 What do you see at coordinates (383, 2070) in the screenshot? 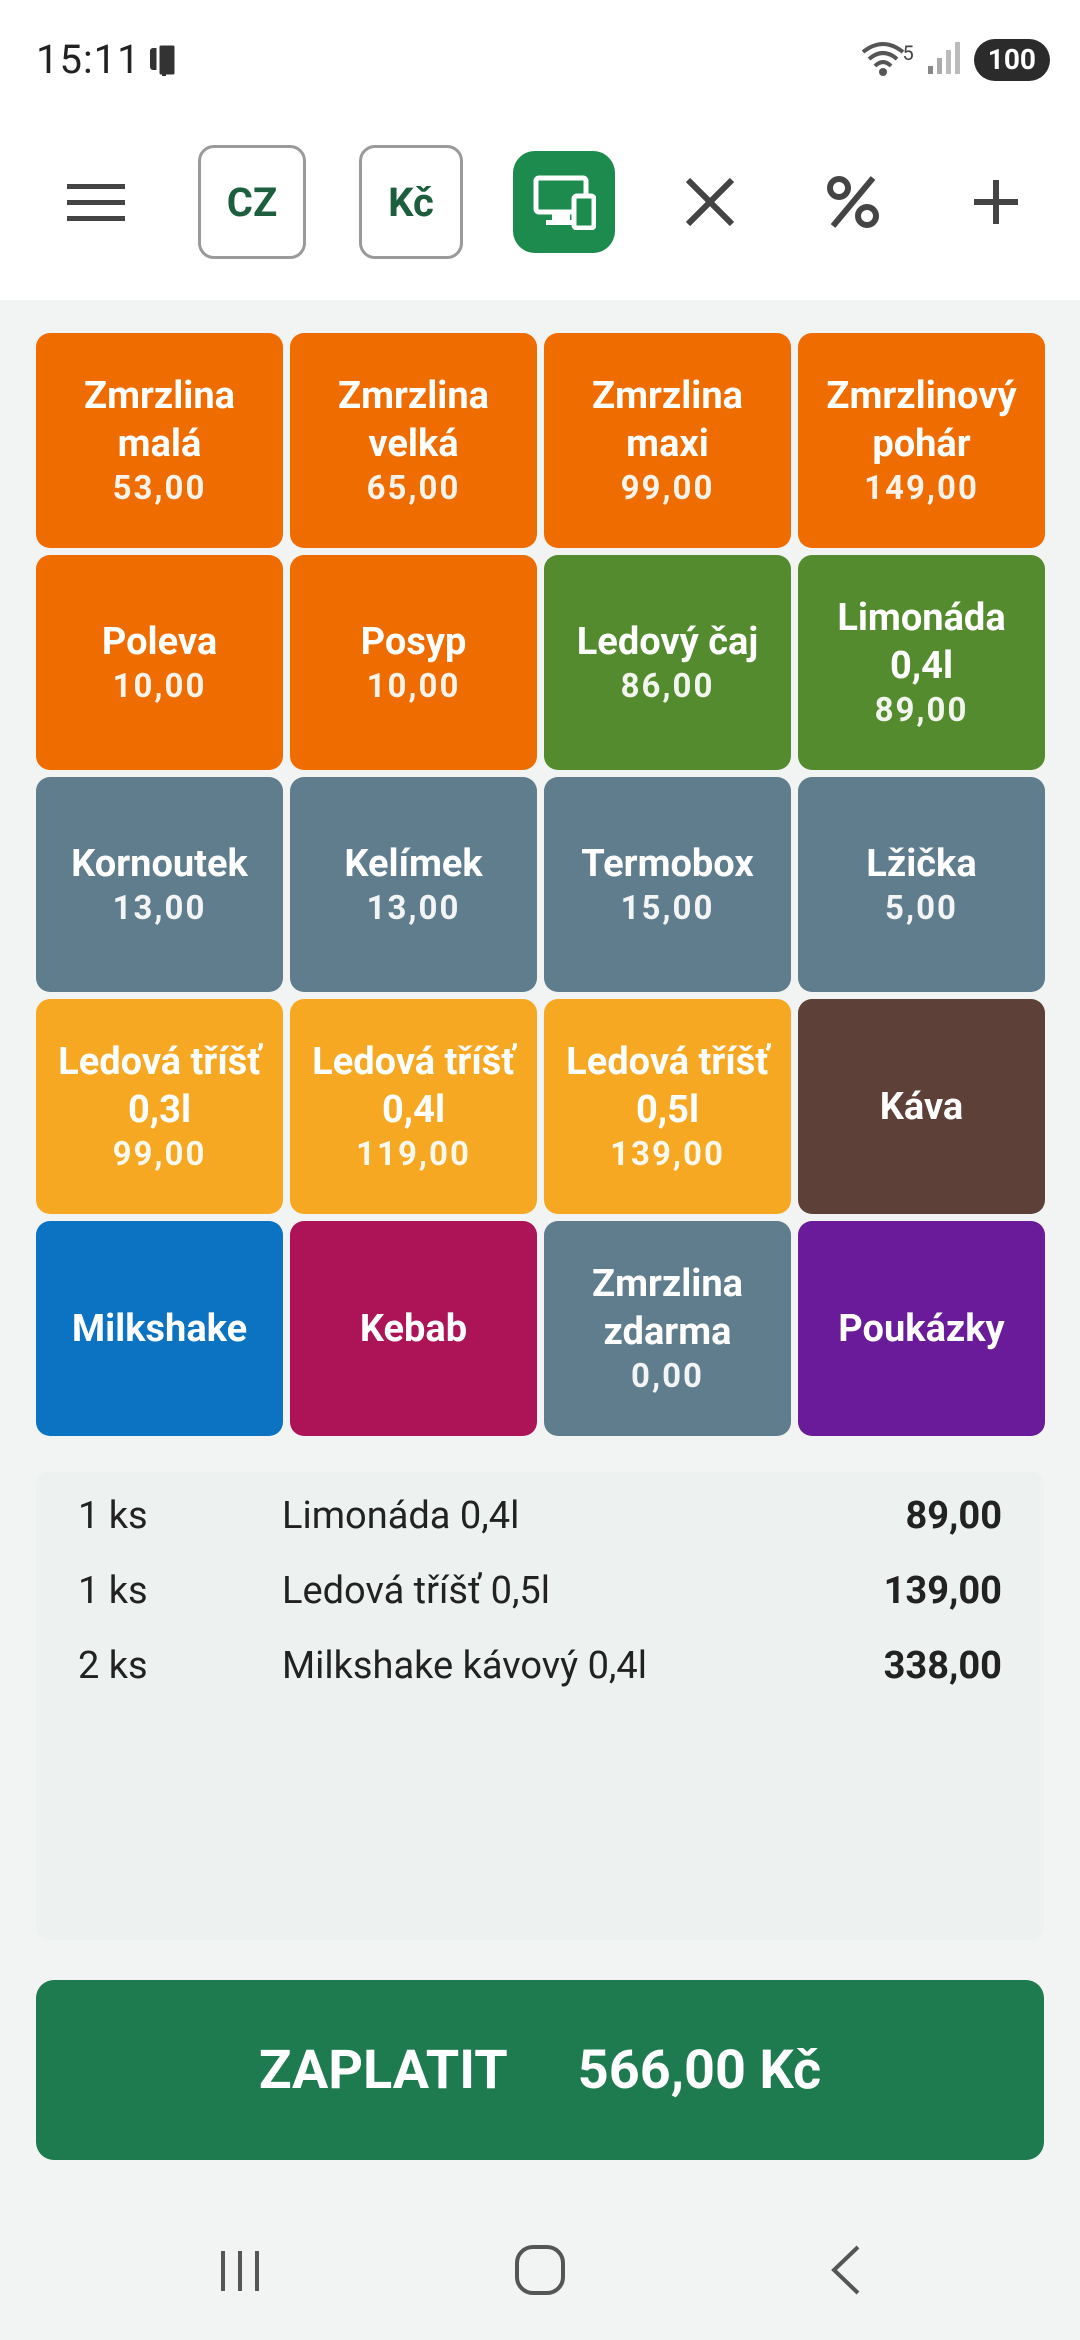
I see `pay-label: ZAPLATIT` at bounding box center [383, 2070].